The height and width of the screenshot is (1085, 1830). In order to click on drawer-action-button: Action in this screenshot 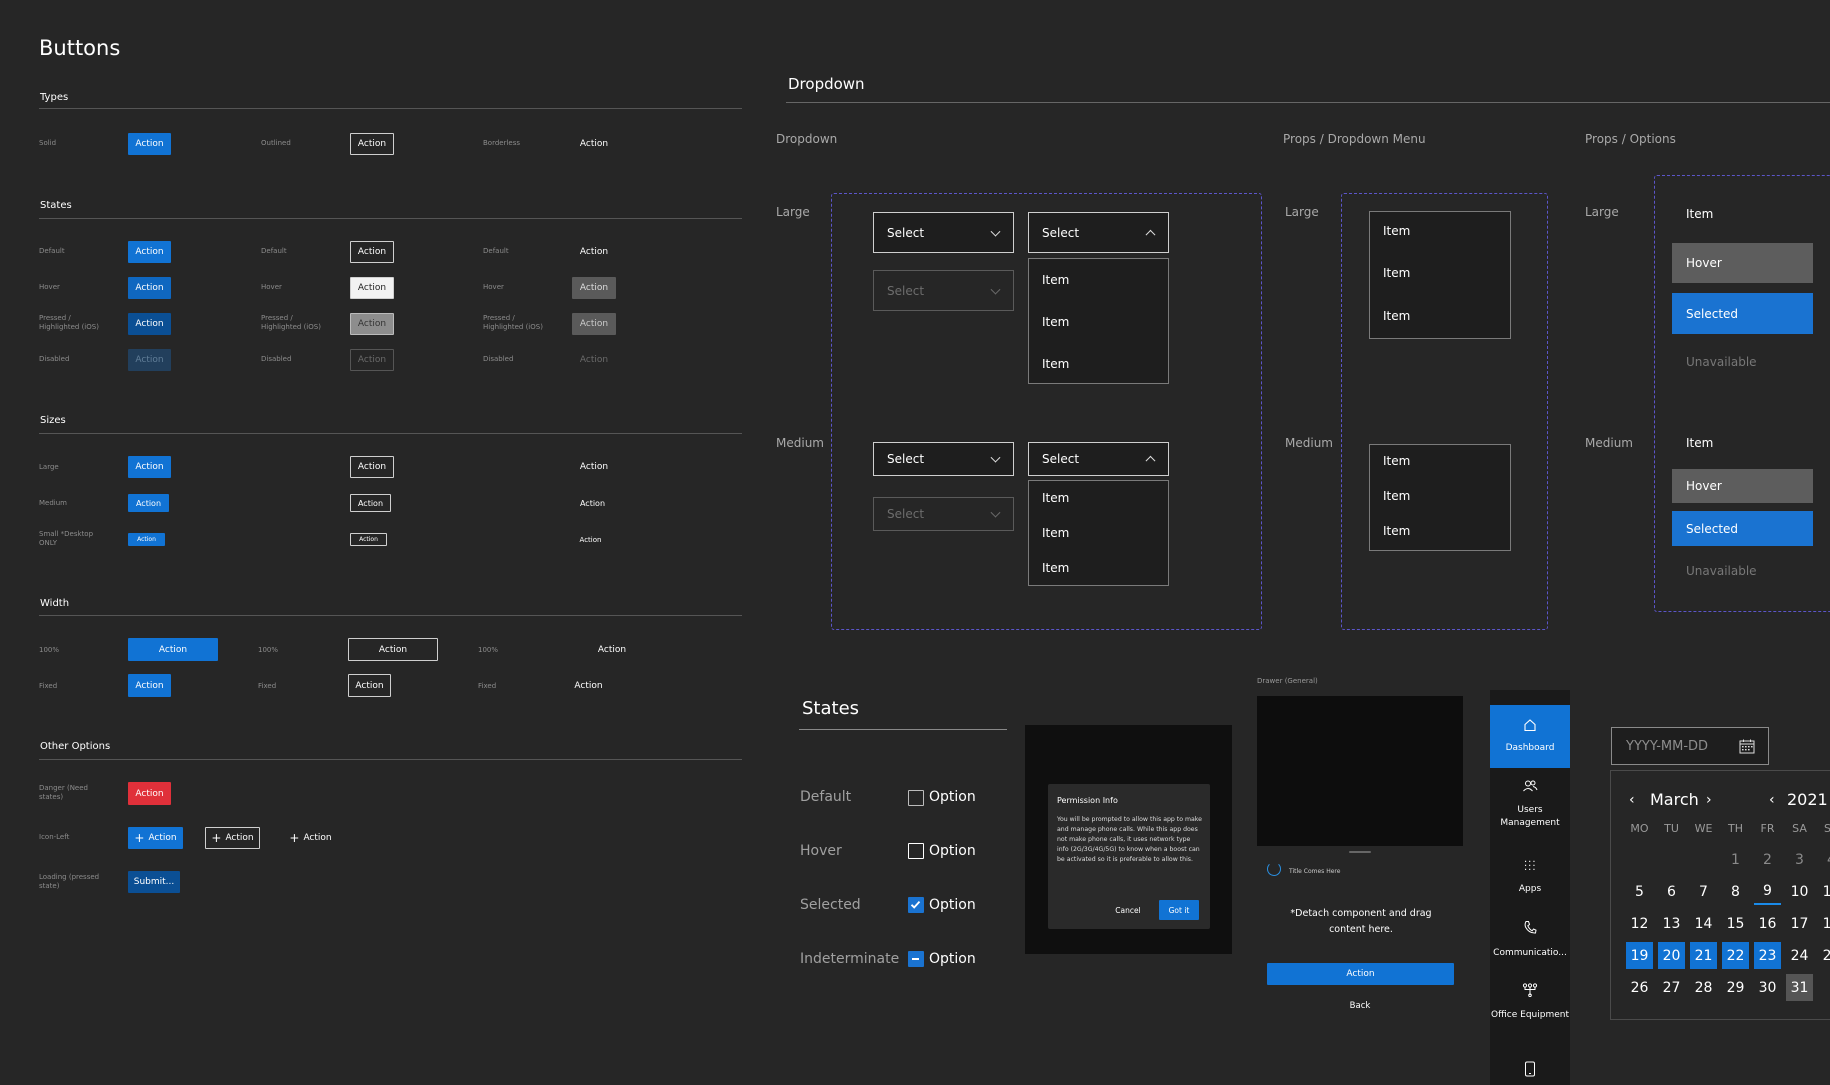, I will do `click(1360, 974)`.